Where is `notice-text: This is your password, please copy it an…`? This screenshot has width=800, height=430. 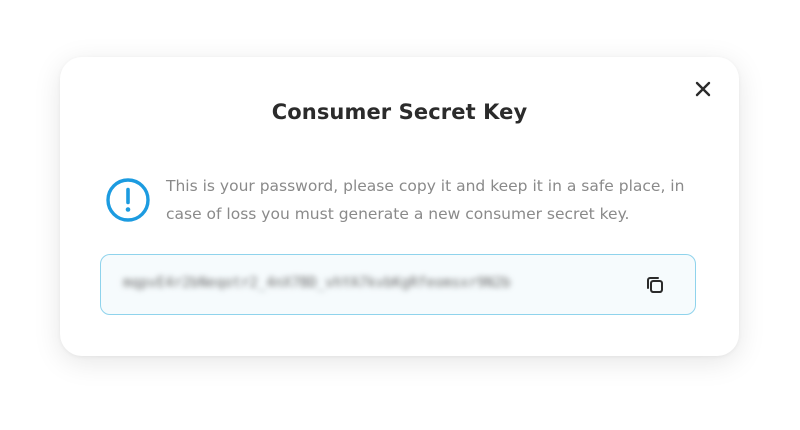 notice-text: This is your password, please copy it an… is located at coordinates (425, 200).